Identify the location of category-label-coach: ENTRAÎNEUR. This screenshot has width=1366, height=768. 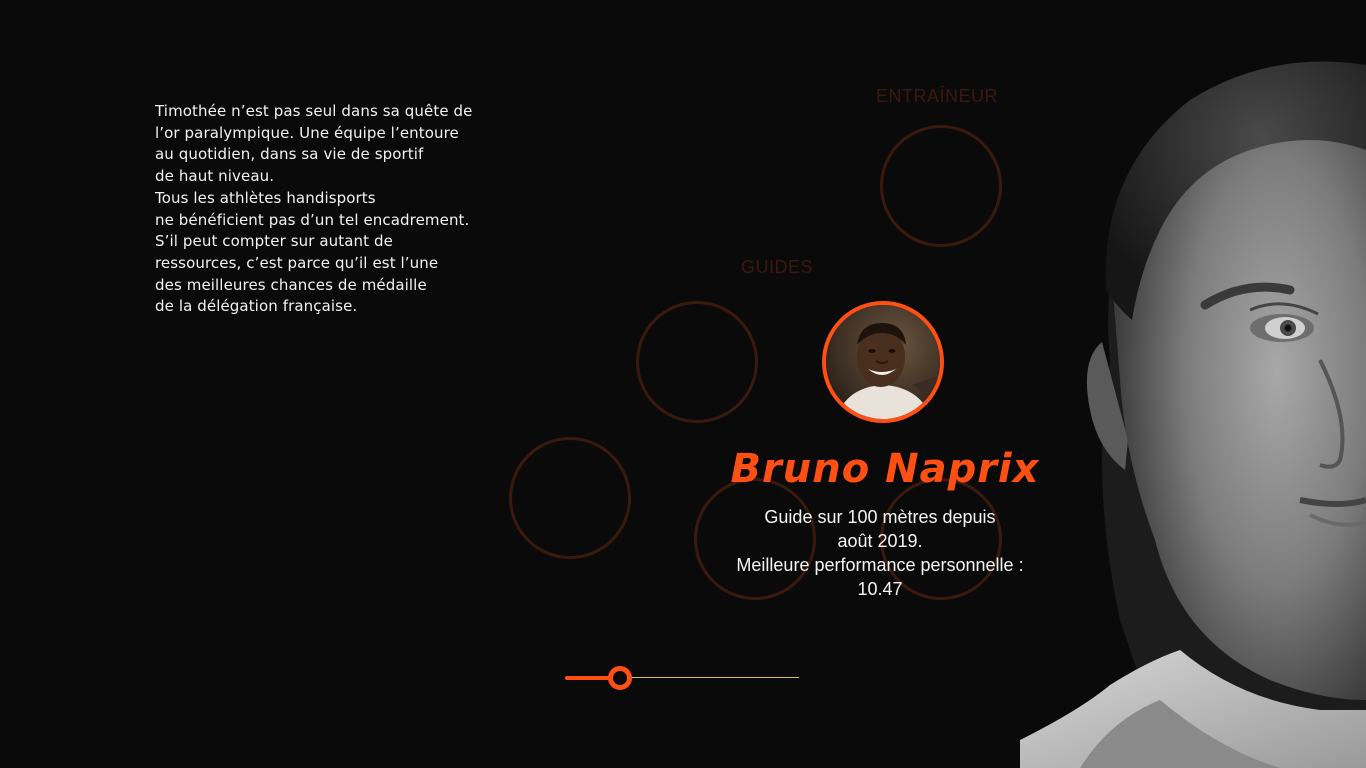
(937, 96).